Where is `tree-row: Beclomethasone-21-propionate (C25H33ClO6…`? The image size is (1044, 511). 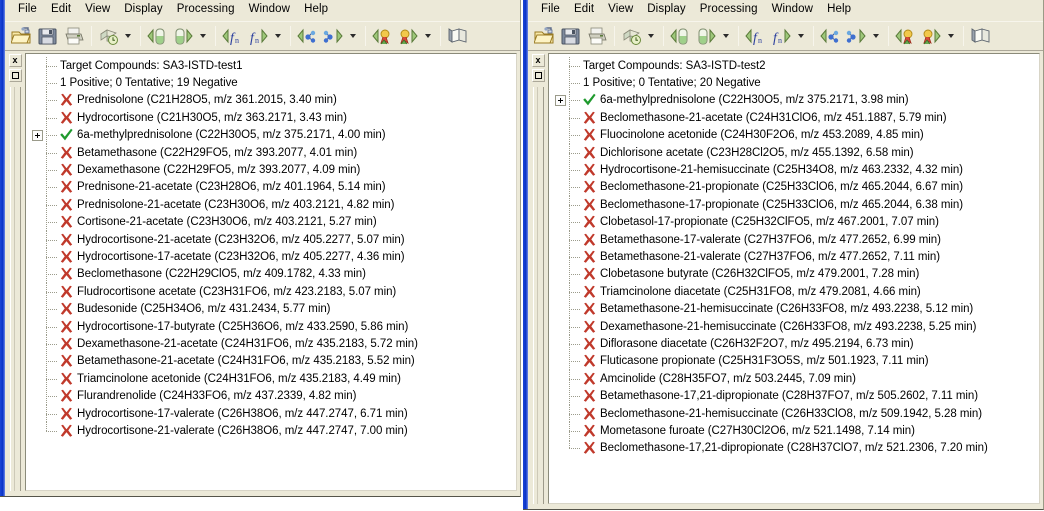
tree-row: Beclomethasone-21-propionate (C25H33ClO6… is located at coordinates (794, 187).